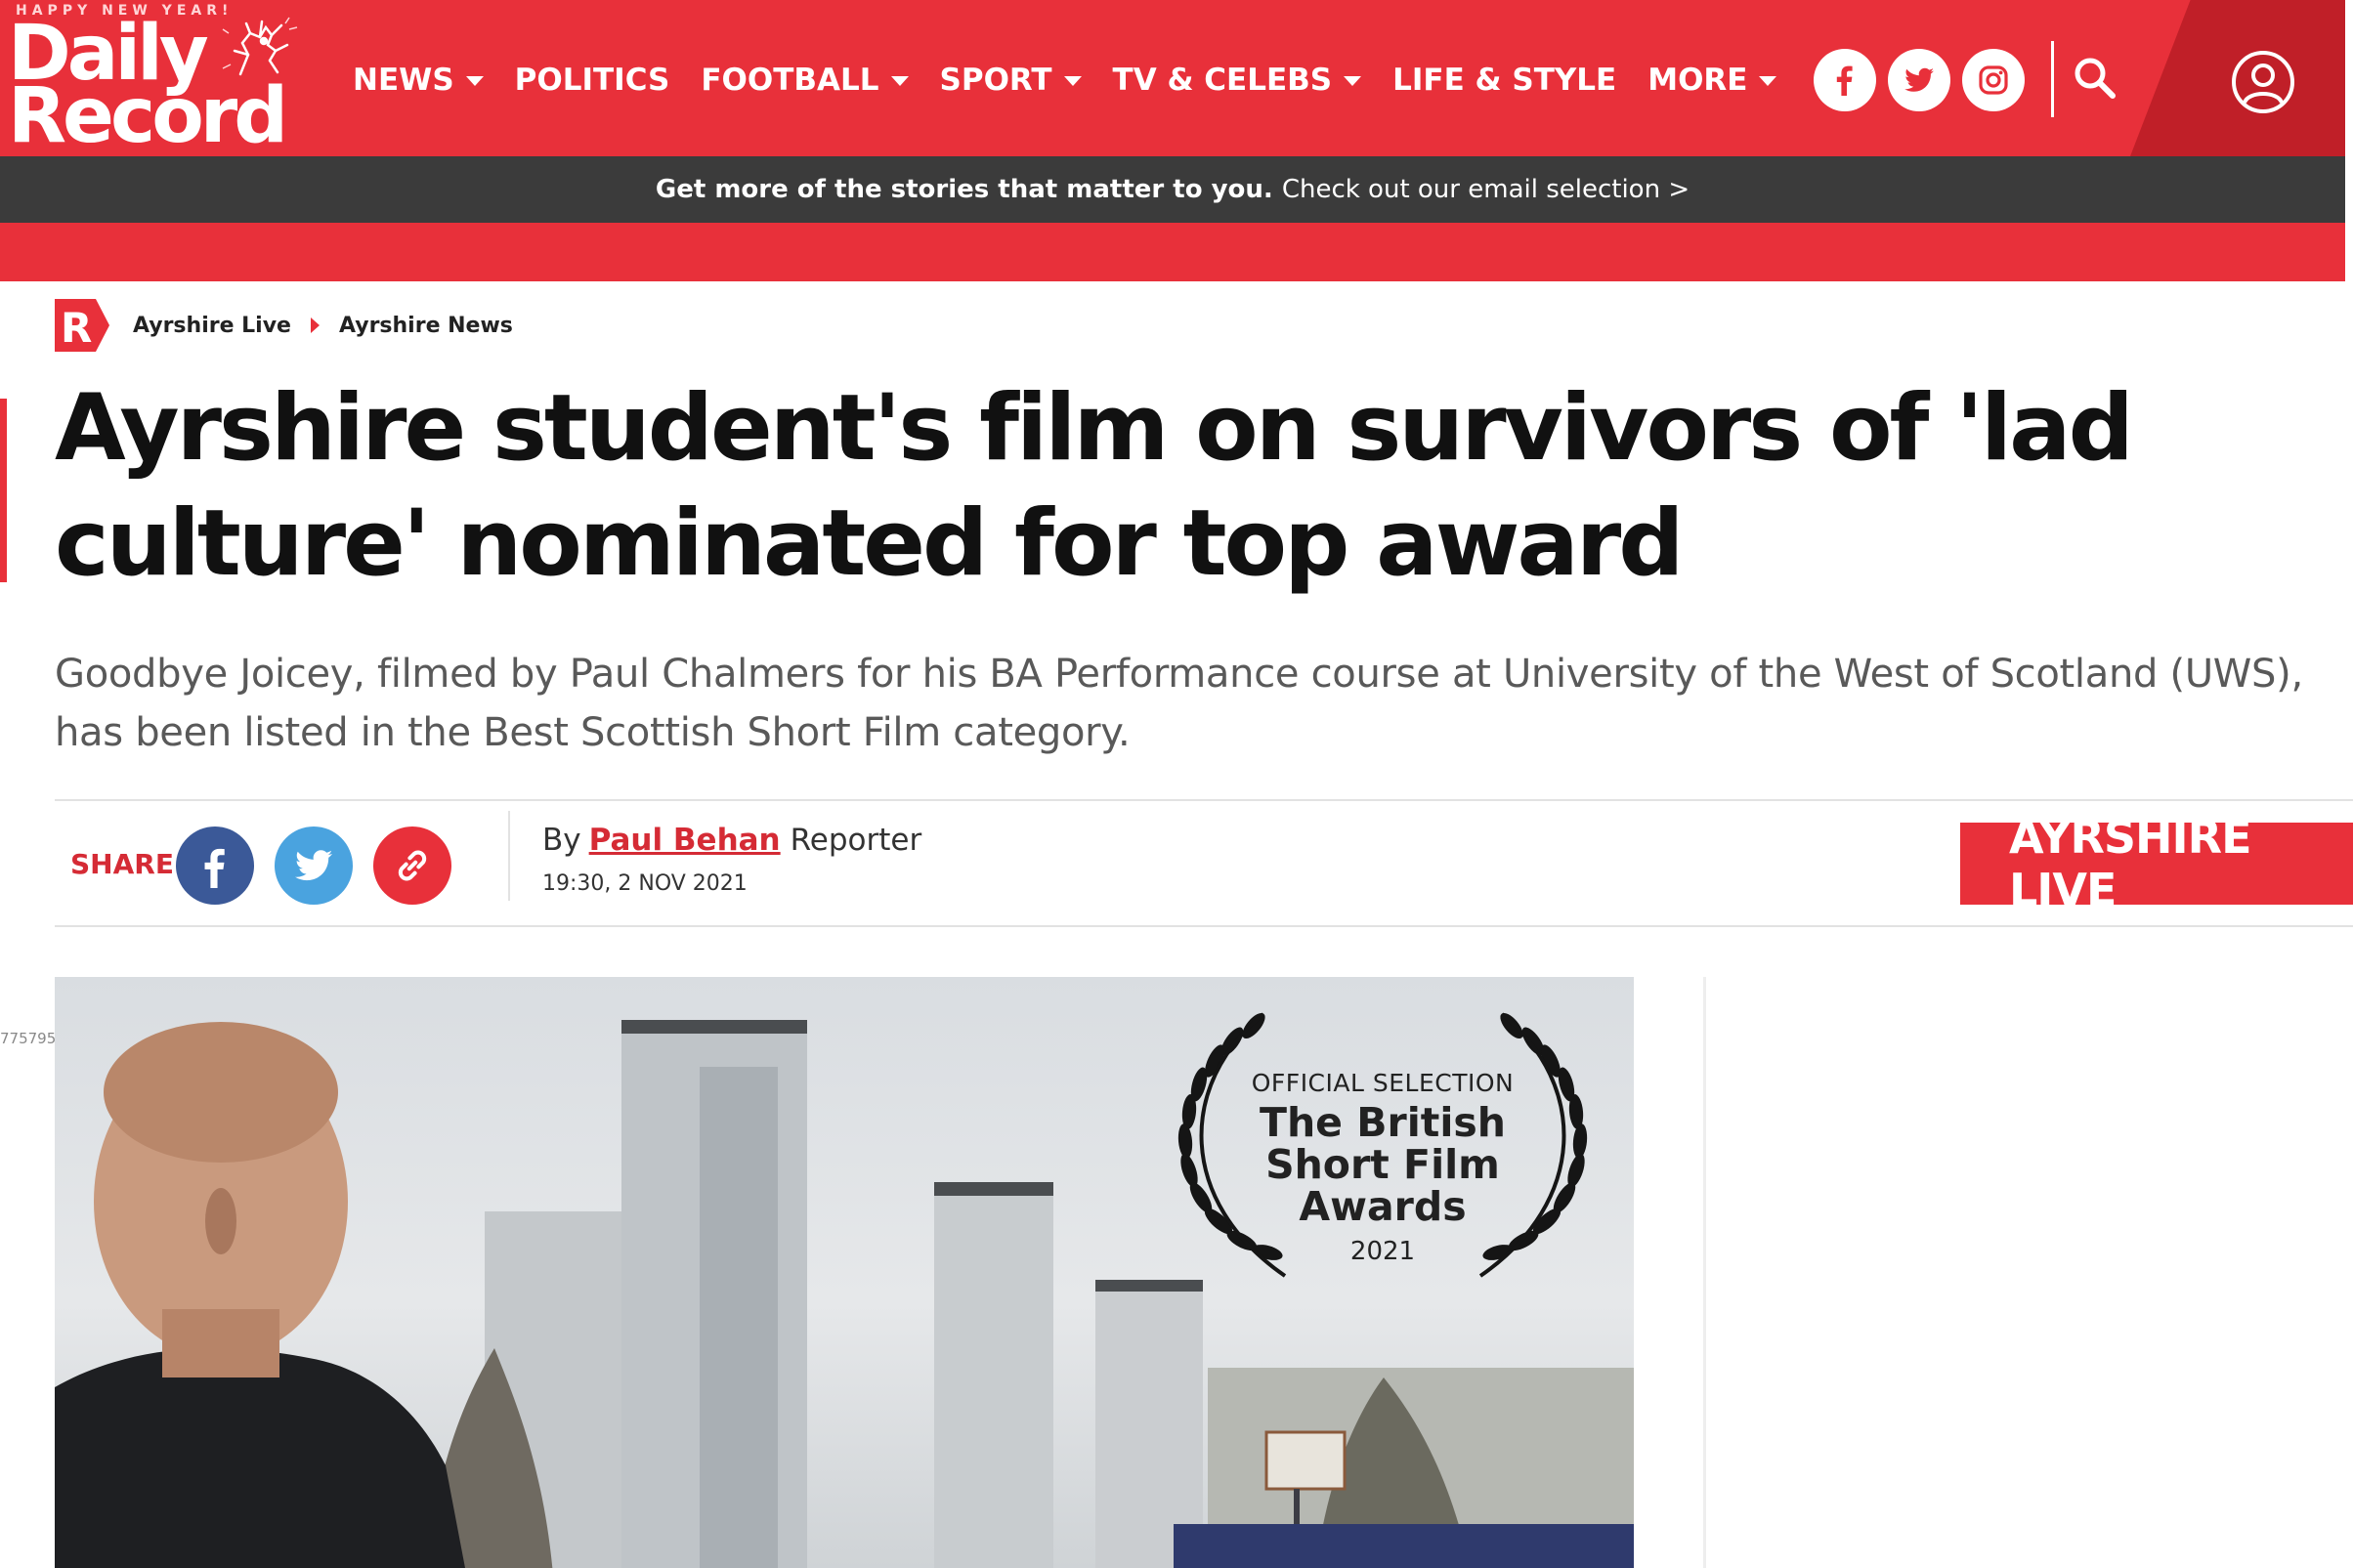 This screenshot has height=1568, width=2353. I want to click on share-label: SHARE, so click(122, 864).